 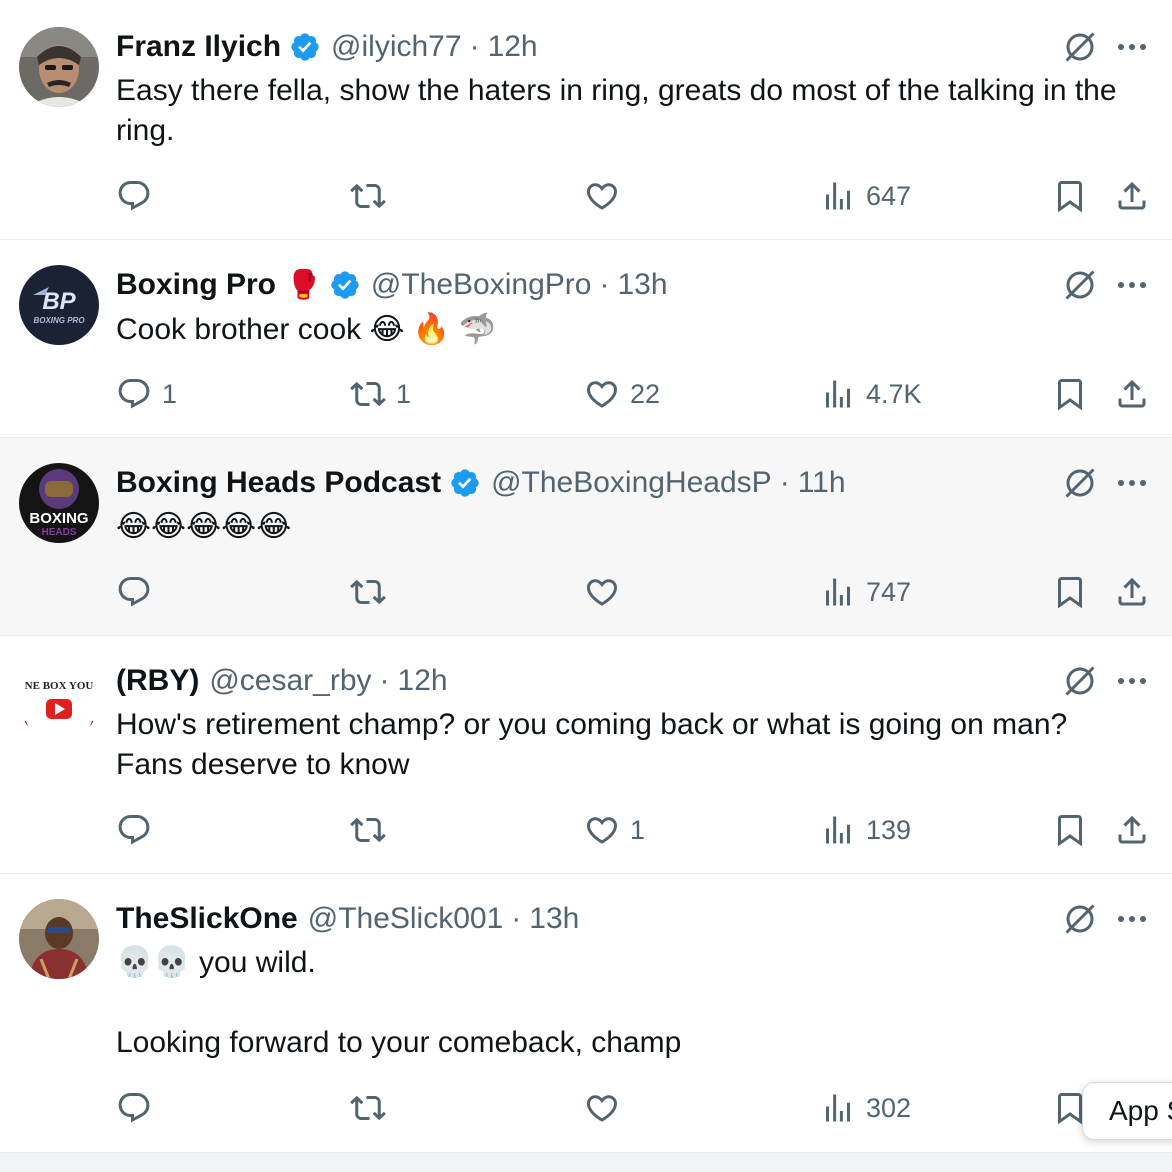 I want to click on reply-button: 1, so click(x=146, y=394).